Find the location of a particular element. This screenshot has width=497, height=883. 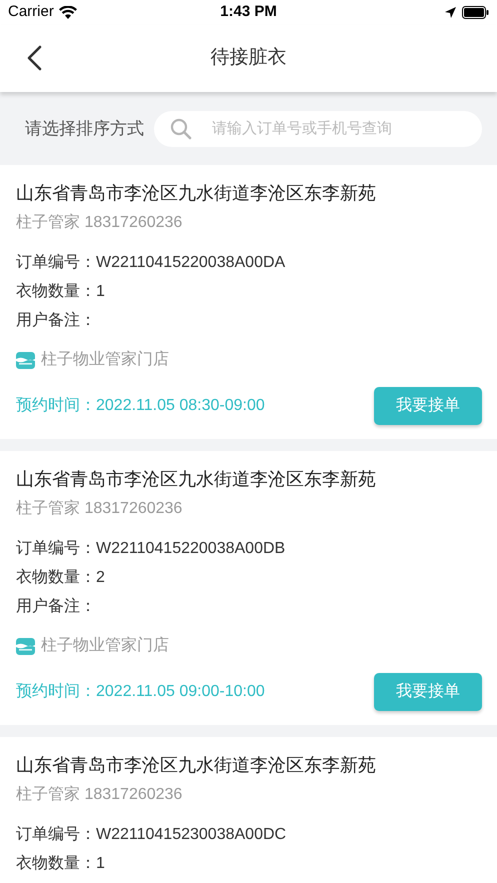

appointment-time: 预约时间：2022.11.05 08:30-09:00 is located at coordinates (140, 406).